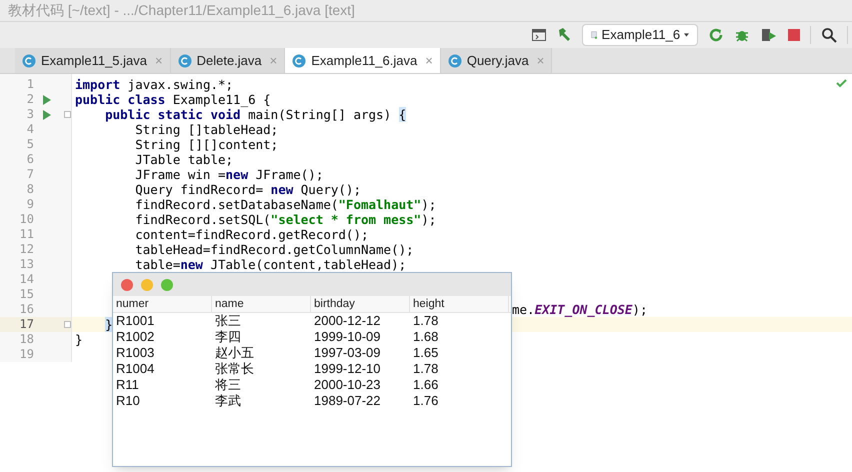  Describe the element at coordinates (270, 264) in the screenshot. I see `code-line: table=new JTable(content,tableHead);` at that location.